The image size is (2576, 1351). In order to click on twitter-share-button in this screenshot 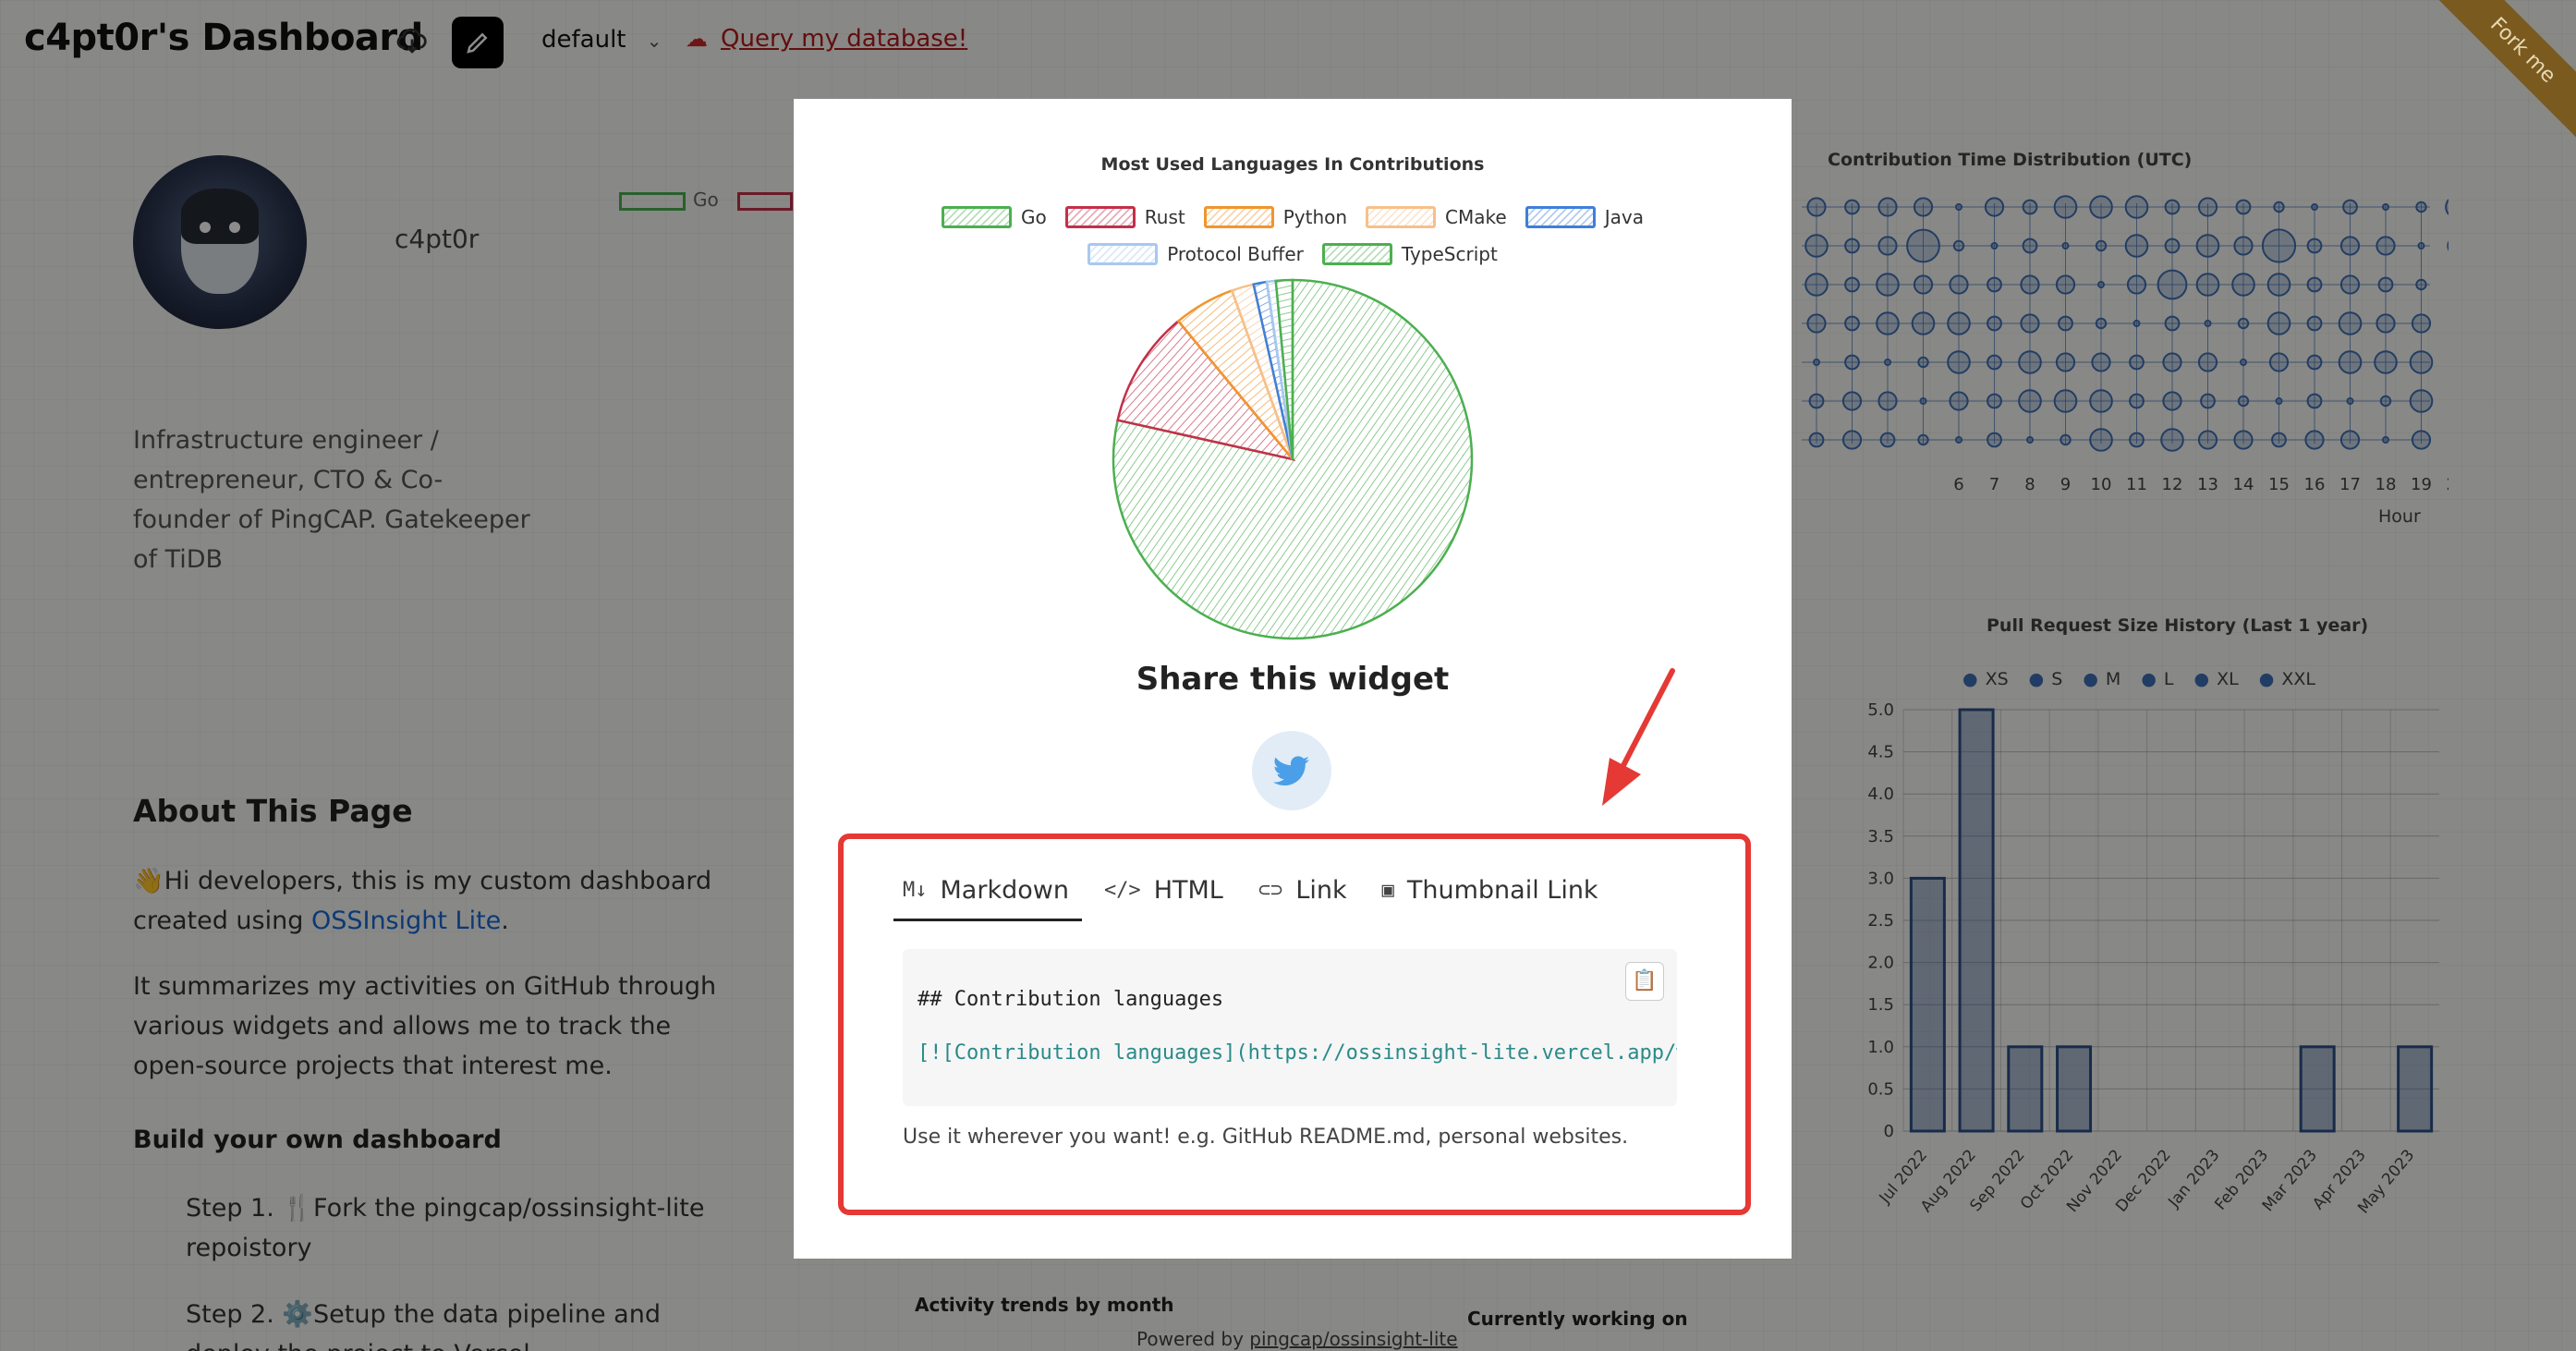, I will do `click(1291, 771)`.